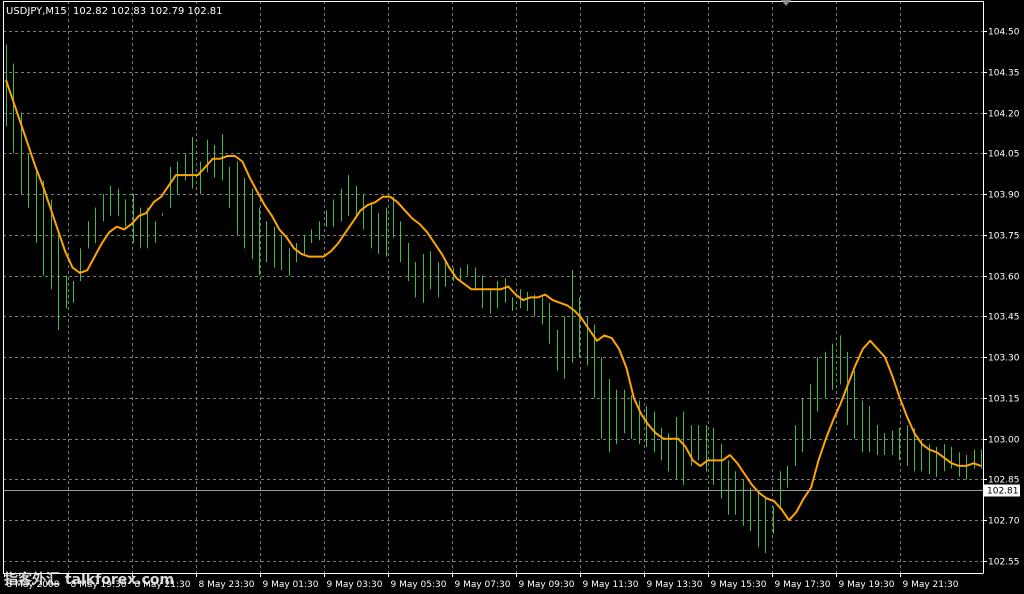  What do you see at coordinates (1004, 74) in the screenshot?
I see `y-tick-label: 104.35` at bounding box center [1004, 74].